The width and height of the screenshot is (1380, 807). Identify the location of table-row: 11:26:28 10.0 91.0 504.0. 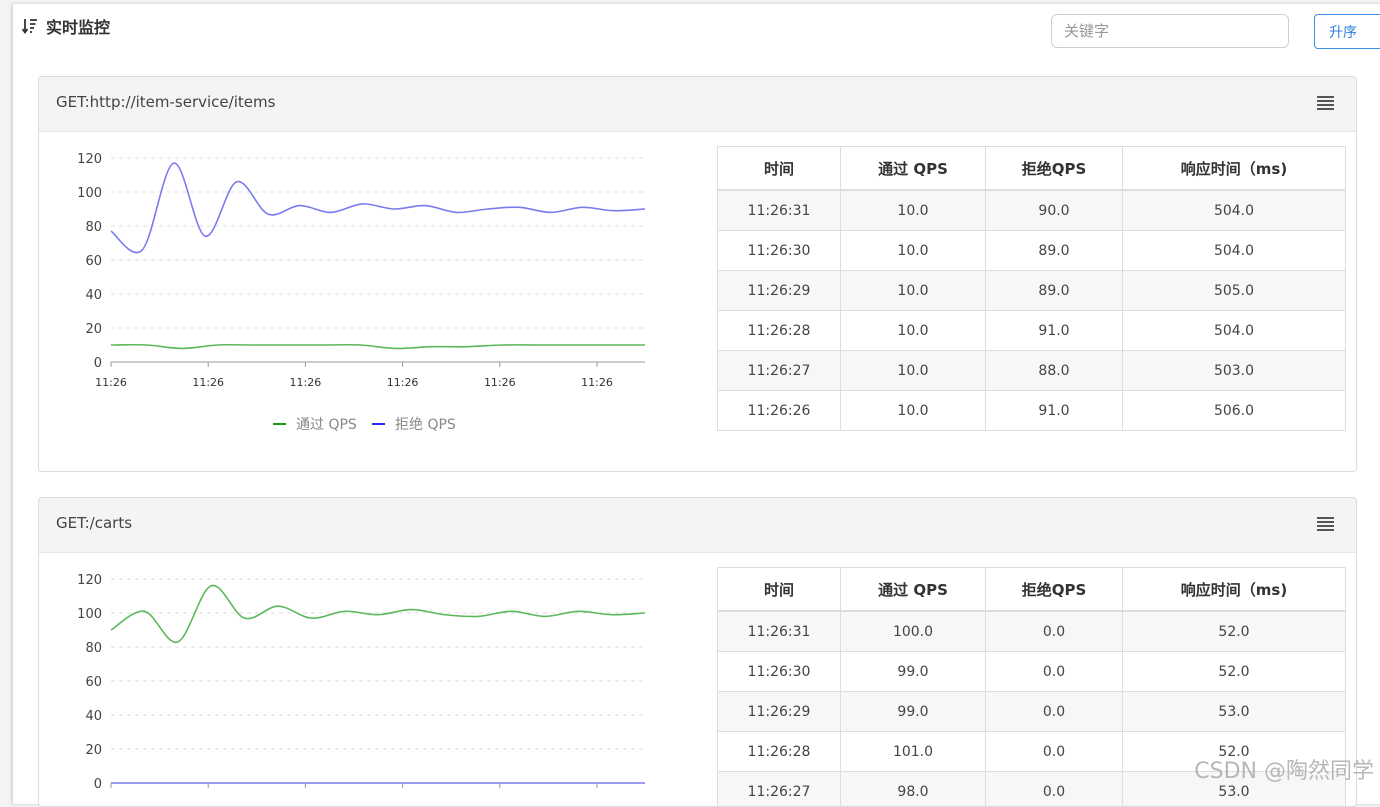
(1032, 331).